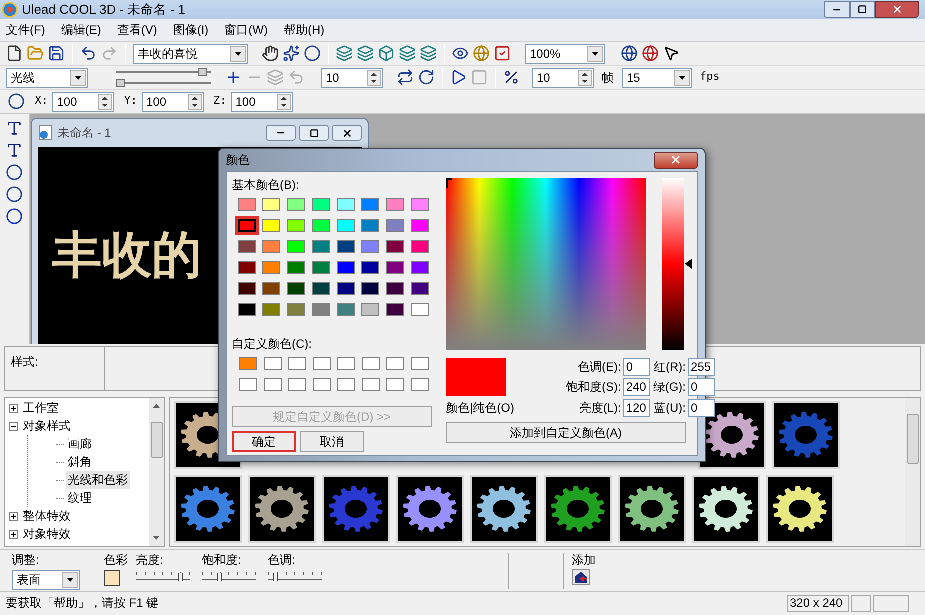 This screenshot has width=925, height=615. Describe the element at coordinates (405, 77) in the screenshot. I see `loop-icon` at that location.